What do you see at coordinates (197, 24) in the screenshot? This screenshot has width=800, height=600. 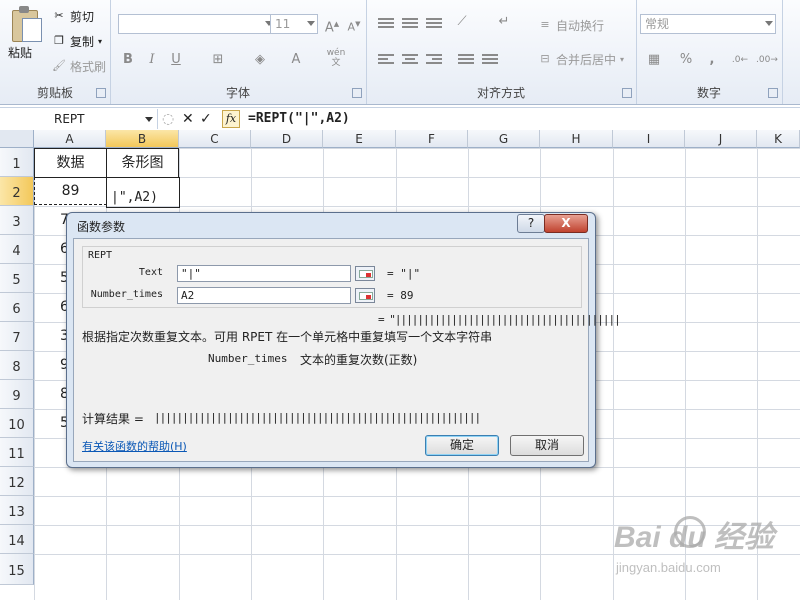 I see `font-name-select` at bounding box center [197, 24].